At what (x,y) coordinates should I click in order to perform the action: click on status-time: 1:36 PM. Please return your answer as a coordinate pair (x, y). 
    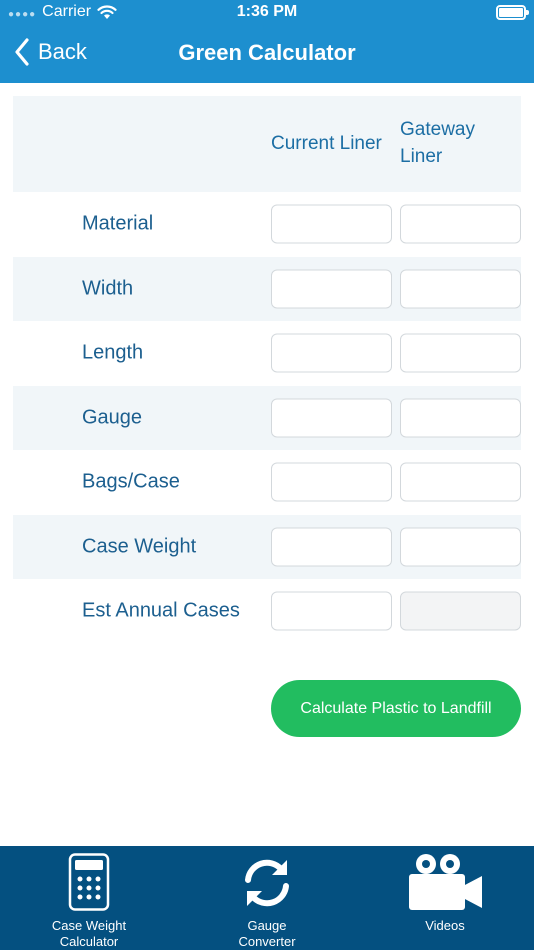
    Looking at the image, I should click on (267, 11).